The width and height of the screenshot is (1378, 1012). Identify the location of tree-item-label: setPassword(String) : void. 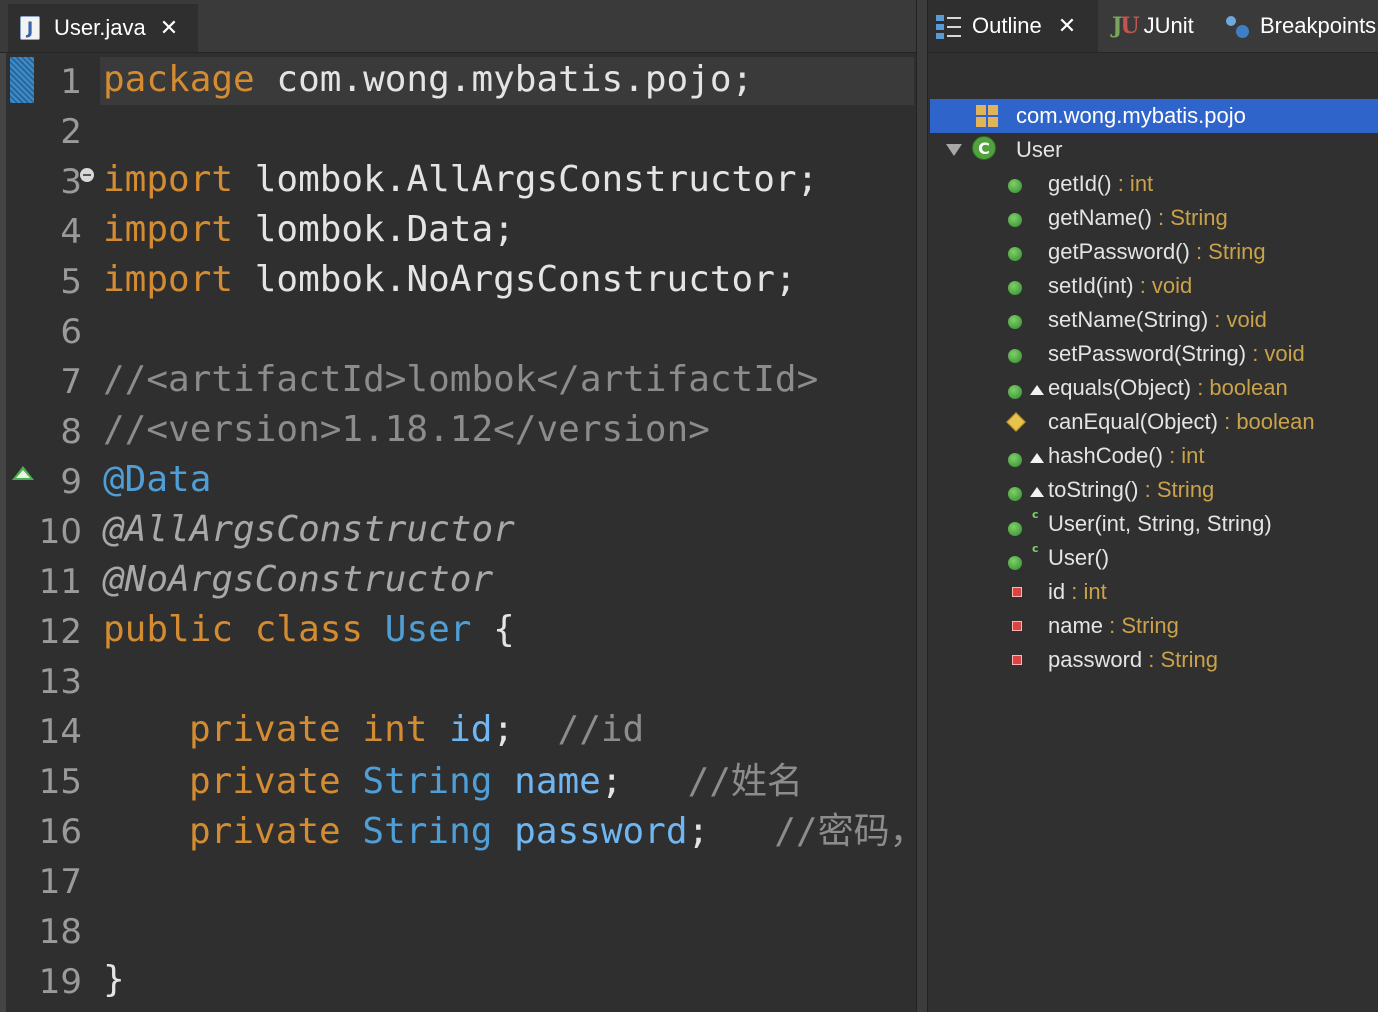
(1176, 354).